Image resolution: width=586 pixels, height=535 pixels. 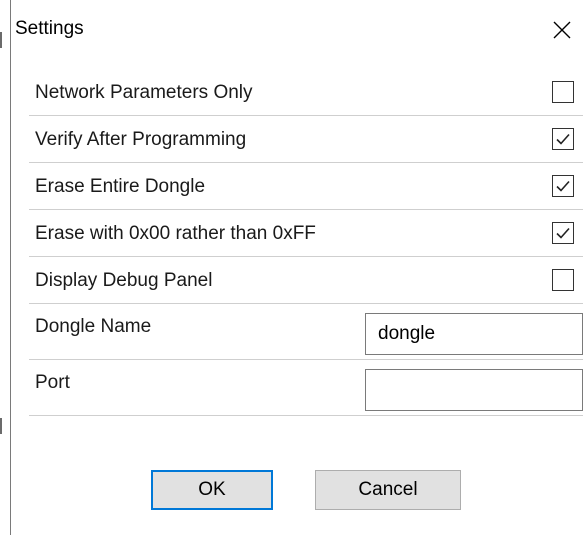 I want to click on dongle-name-label: Dongle Name, so click(x=93, y=326).